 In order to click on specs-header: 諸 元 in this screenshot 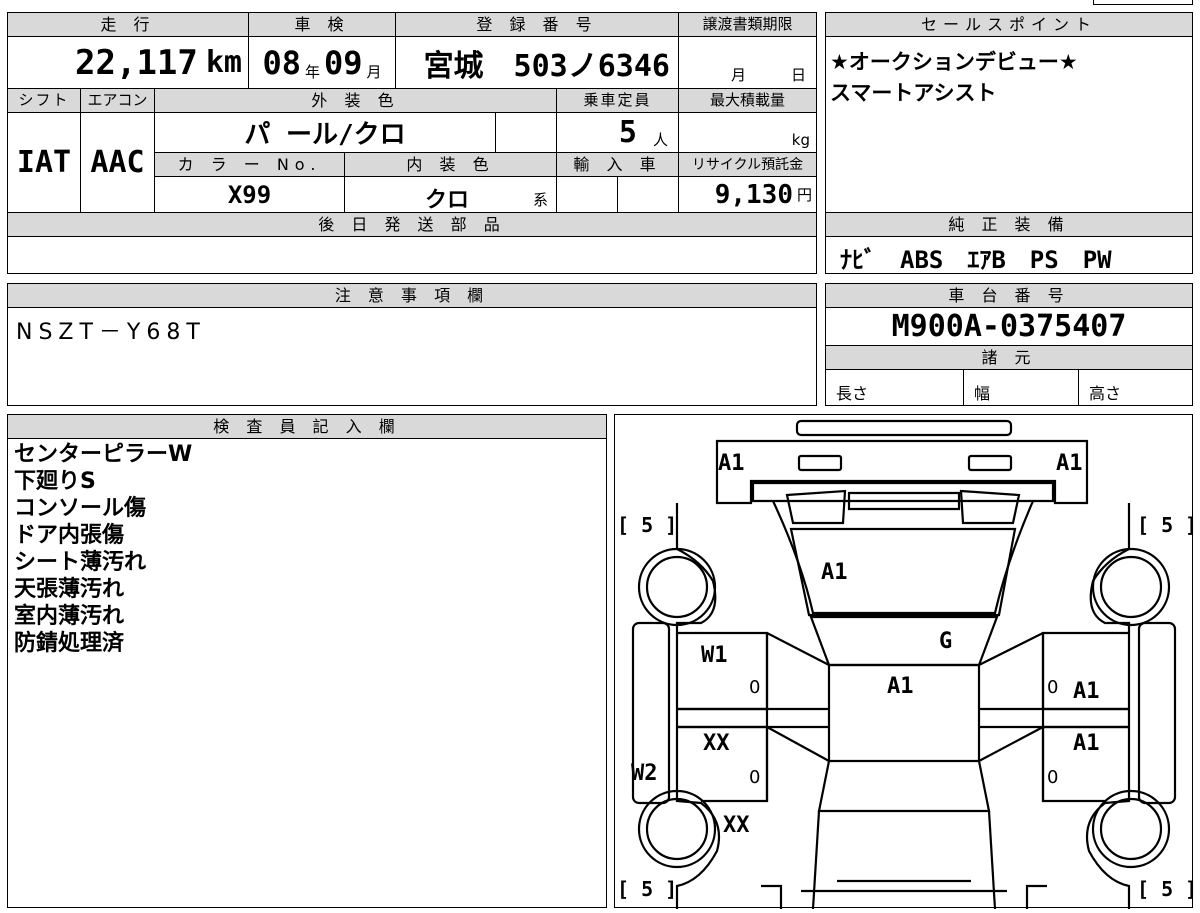, I will do `click(1009, 357)`.